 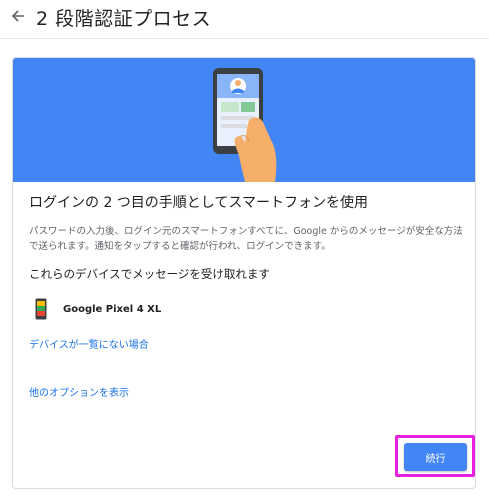 I want to click on arrow-left-icon, so click(x=18, y=16).